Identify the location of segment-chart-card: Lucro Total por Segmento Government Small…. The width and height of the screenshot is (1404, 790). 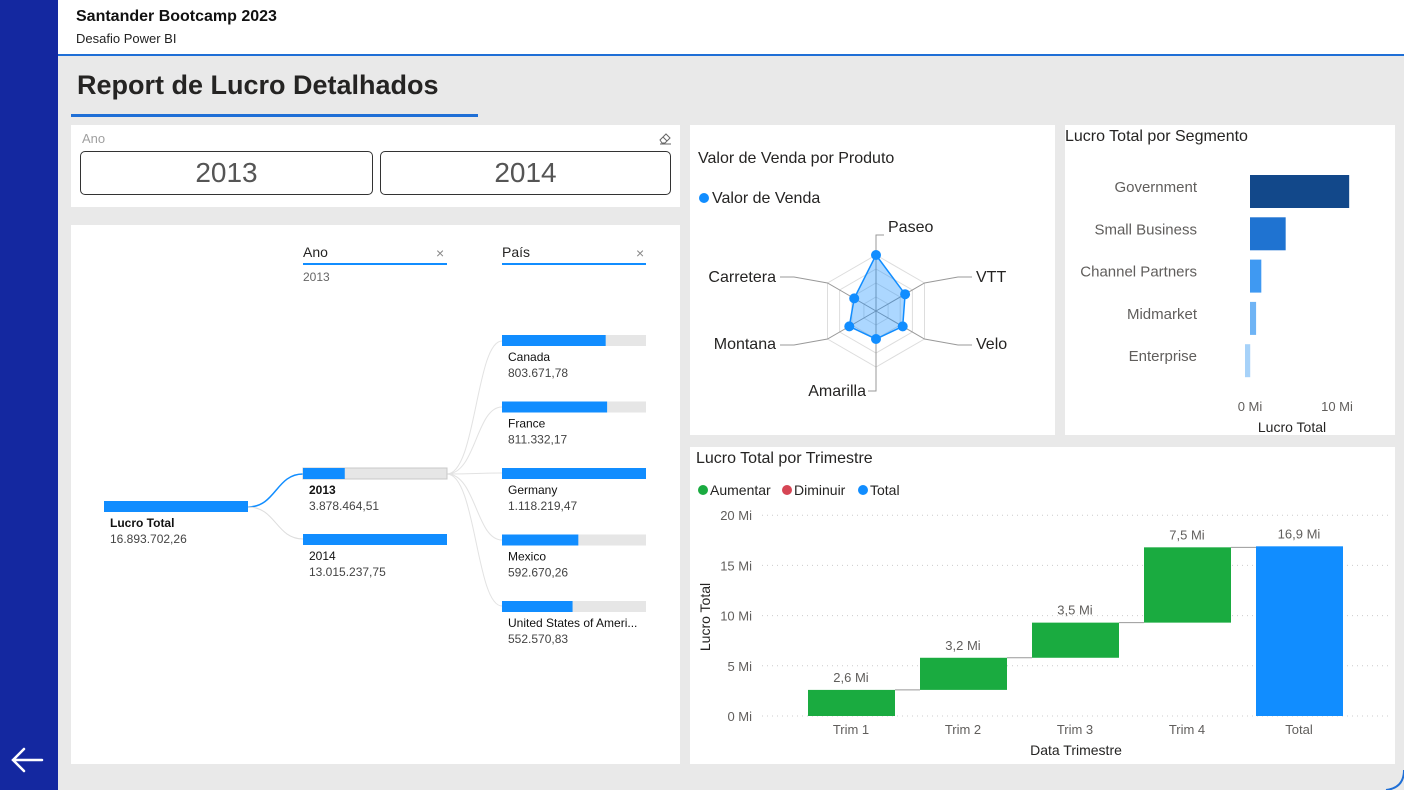
(1230, 280).